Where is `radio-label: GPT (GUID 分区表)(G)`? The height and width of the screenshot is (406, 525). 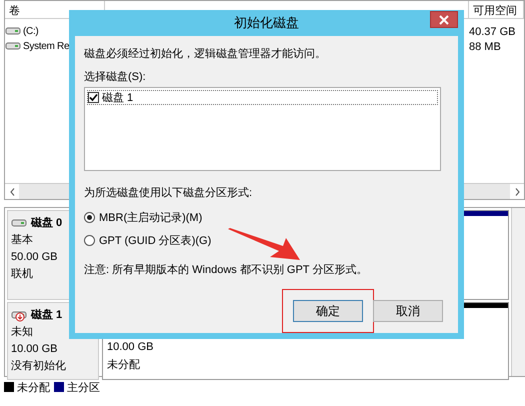 radio-label: GPT (GUID 分区表)(G) is located at coordinates (155, 240).